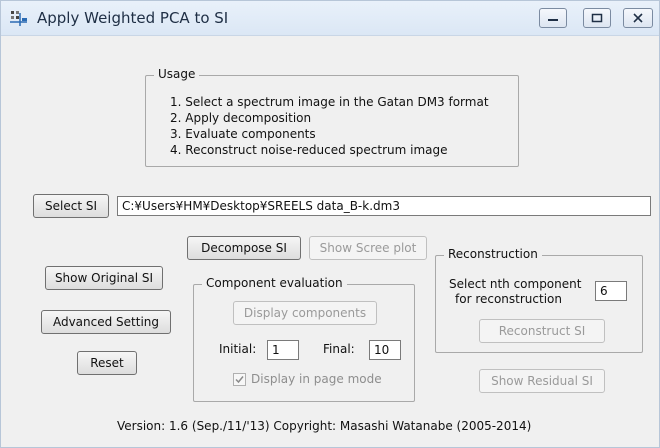 This screenshot has height=448, width=660. Describe the element at coordinates (71, 206) in the screenshot. I see `select-si-button: Select SI` at that location.